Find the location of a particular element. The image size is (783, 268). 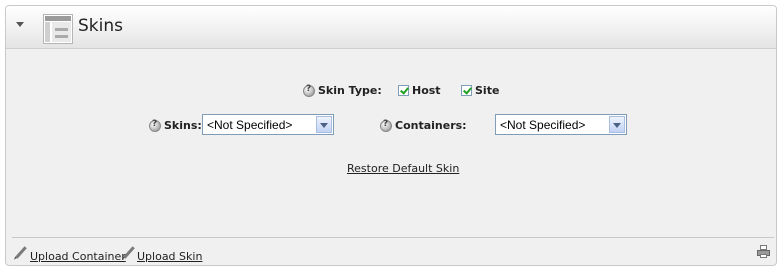

skins-select: <Not Specified> is located at coordinates (268, 124).